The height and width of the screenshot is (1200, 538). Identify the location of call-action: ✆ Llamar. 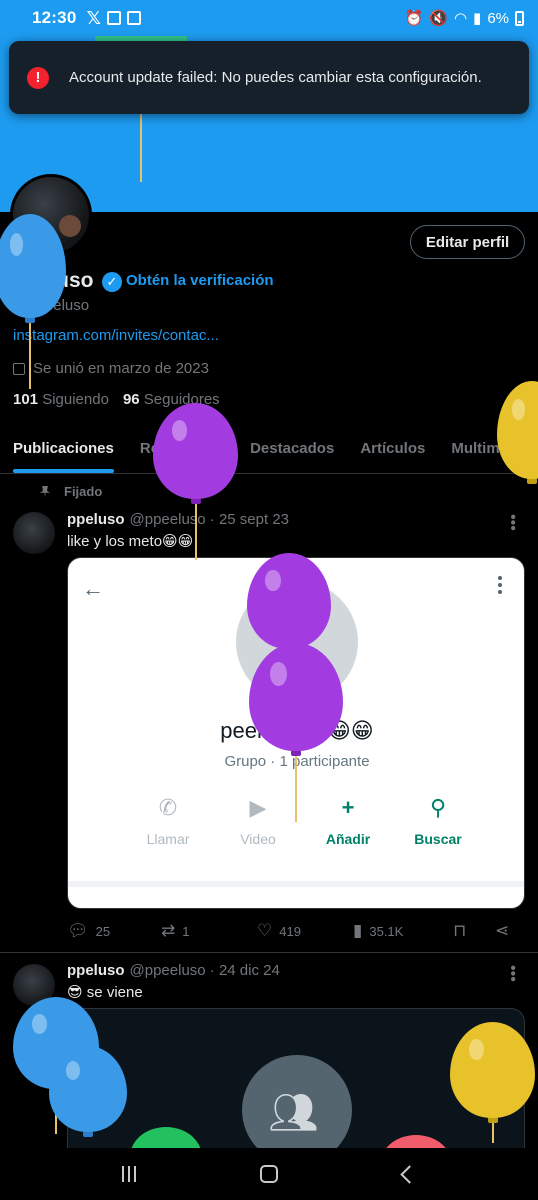
(168, 821).